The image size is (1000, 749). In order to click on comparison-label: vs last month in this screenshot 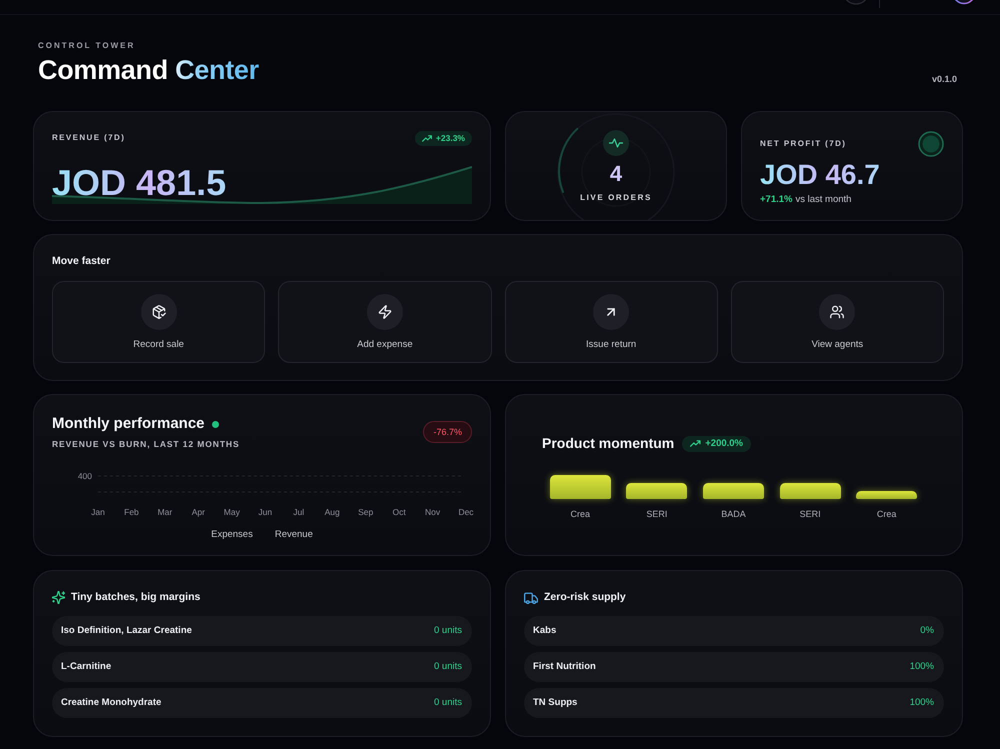, I will do `click(824, 200)`.